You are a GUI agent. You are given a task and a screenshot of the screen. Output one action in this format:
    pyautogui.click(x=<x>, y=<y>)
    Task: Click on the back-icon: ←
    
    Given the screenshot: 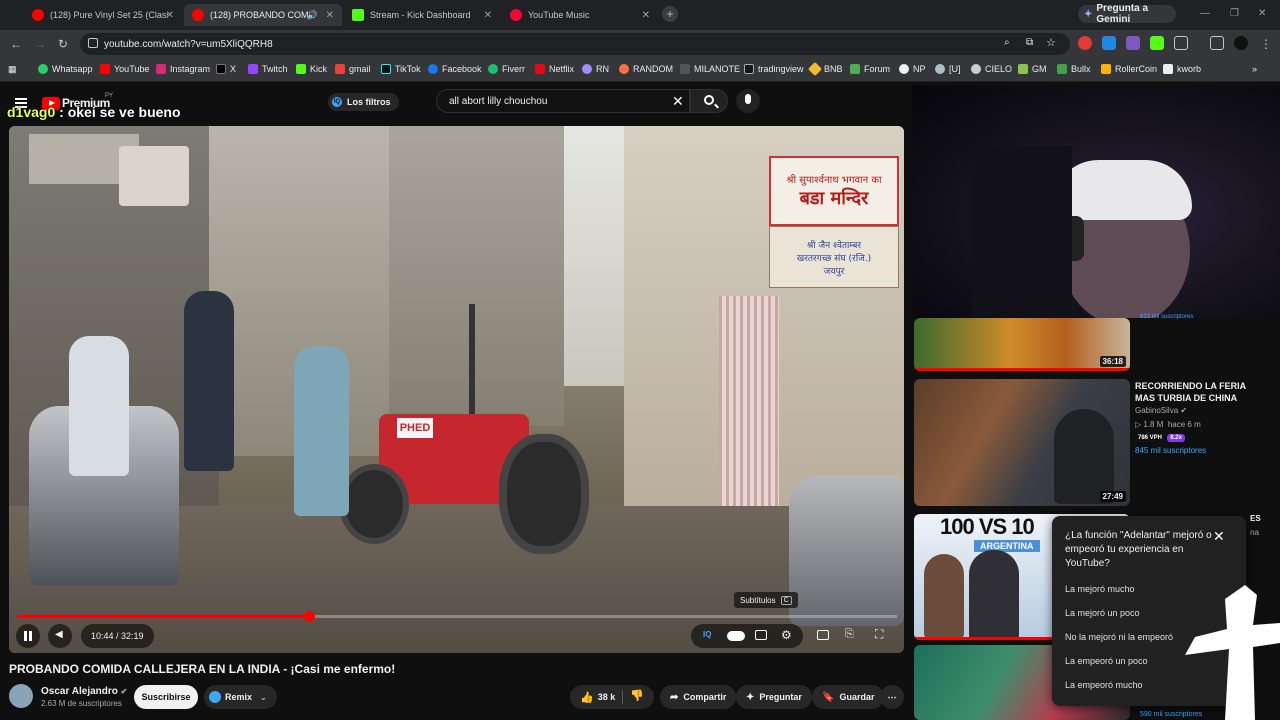 What is the action you would take?
    pyautogui.click(x=16, y=44)
    